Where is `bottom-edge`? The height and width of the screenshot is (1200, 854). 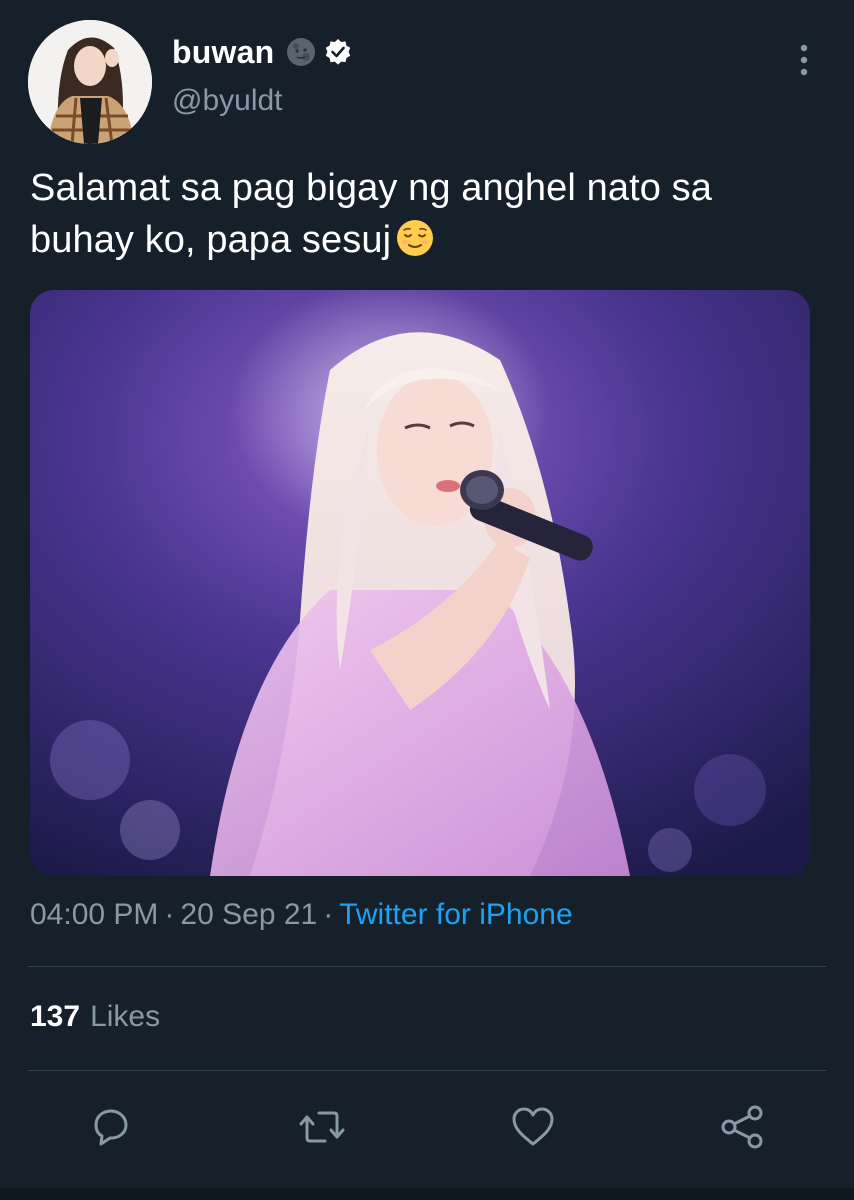 bottom-edge is located at coordinates (427, 1194).